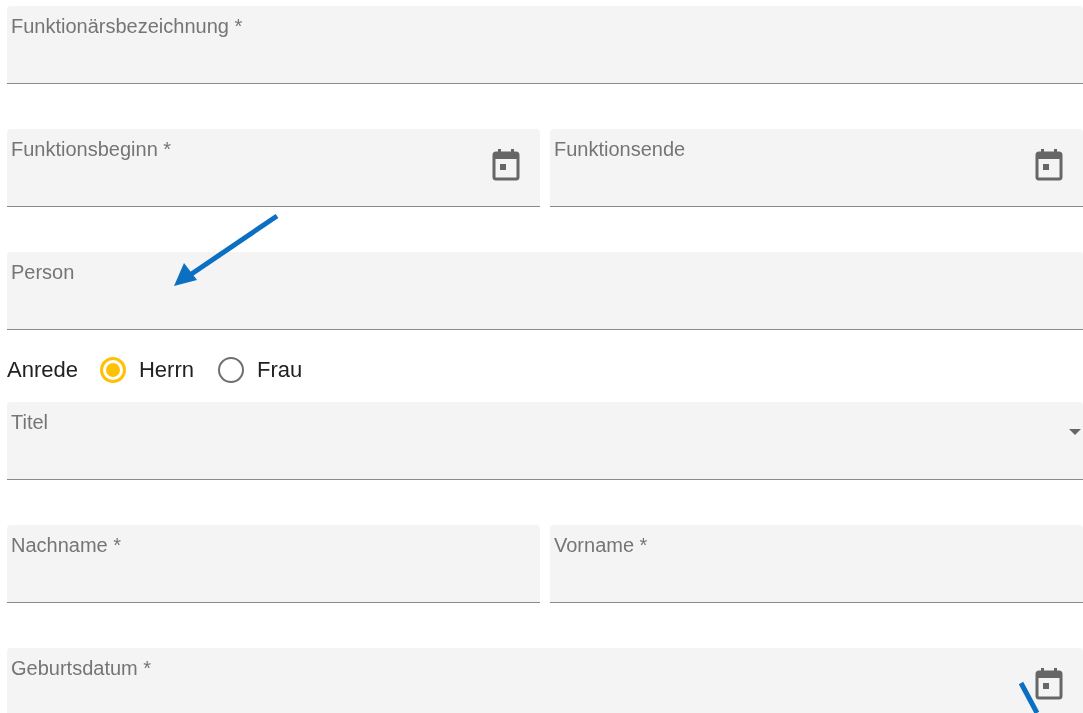  I want to click on input-field: Titel, so click(545, 441).